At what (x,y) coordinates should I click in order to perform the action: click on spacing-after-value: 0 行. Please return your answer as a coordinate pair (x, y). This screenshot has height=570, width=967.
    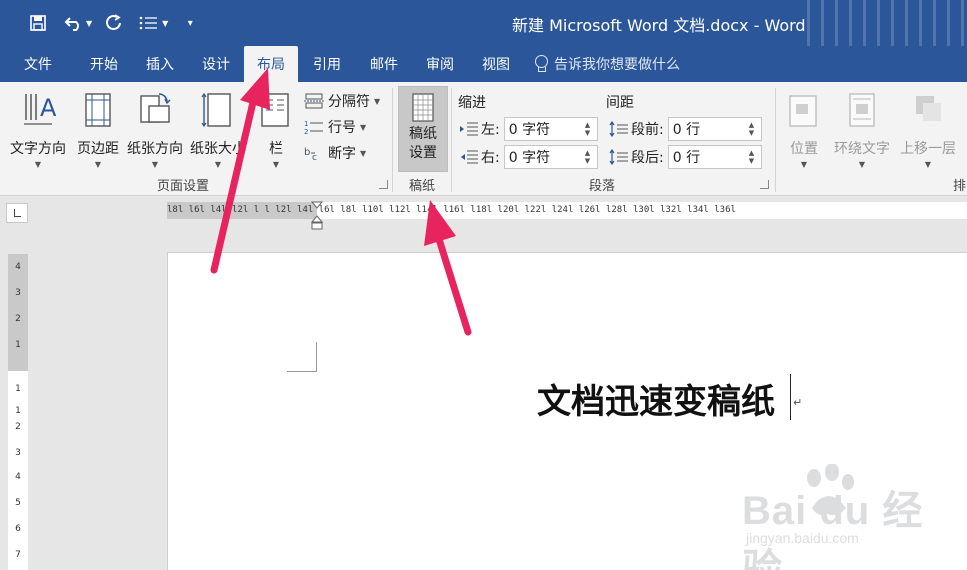
    Looking at the image, I should click on (686, 158).